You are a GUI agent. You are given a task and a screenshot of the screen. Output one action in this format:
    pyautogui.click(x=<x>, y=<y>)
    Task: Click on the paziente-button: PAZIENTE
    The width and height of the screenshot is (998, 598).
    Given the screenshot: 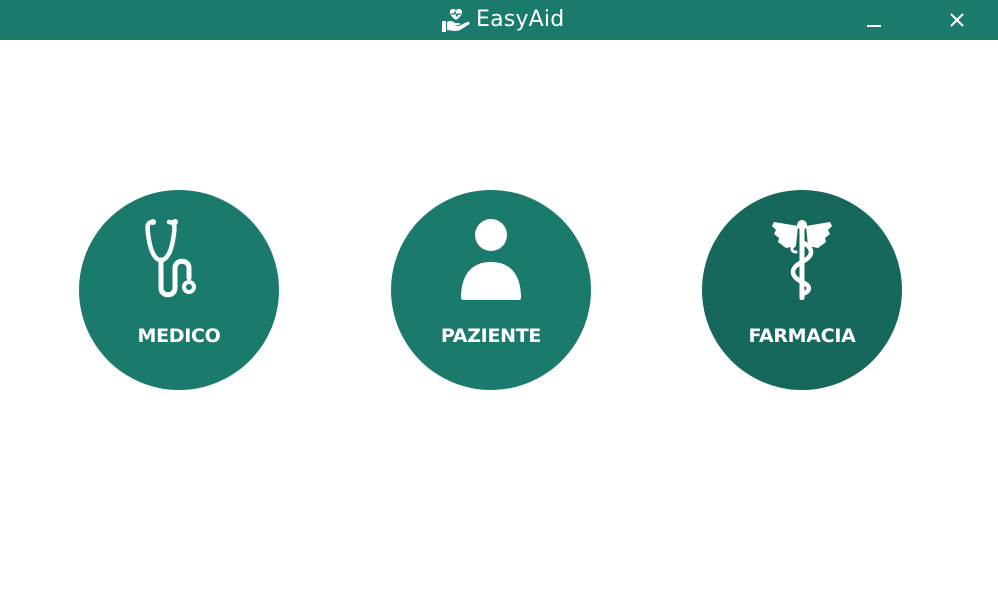 What is the action you would take?
    pyautogui.click(x=491, y=290)
    